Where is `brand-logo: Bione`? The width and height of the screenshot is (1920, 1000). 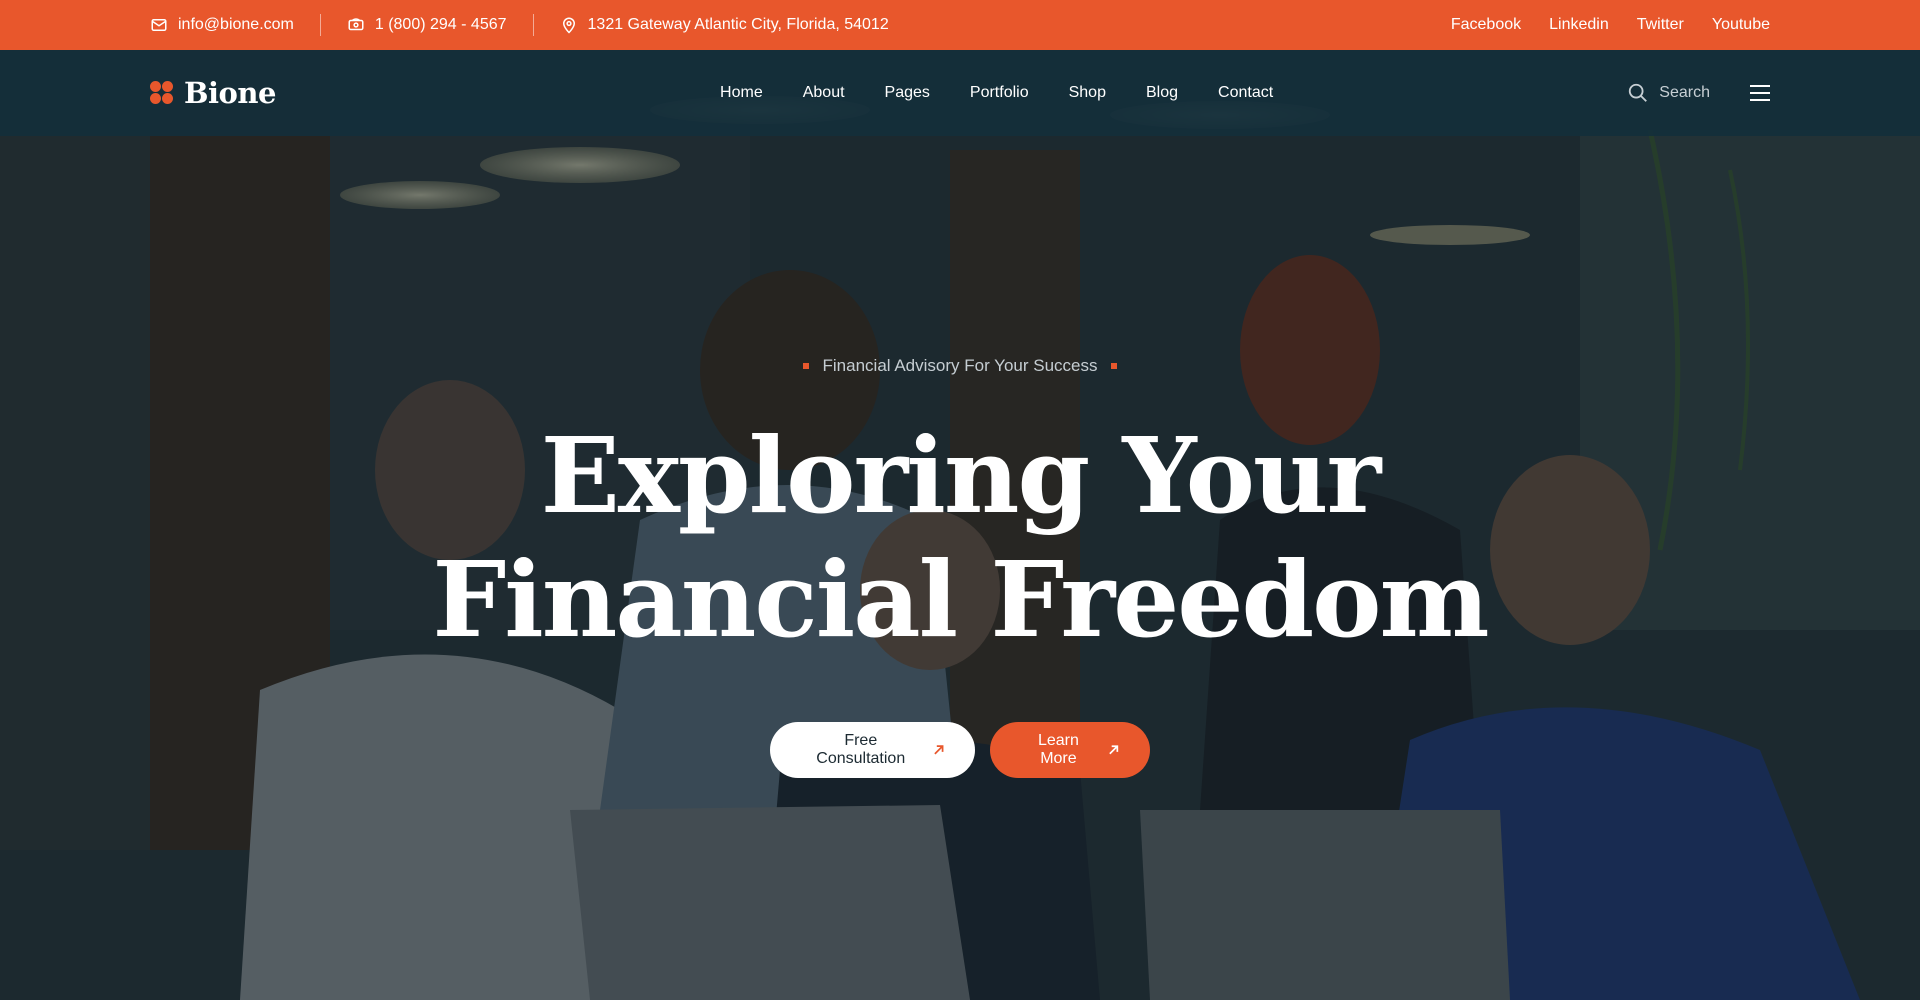
brand-logo: Bione is located at coordinates (213, 93).